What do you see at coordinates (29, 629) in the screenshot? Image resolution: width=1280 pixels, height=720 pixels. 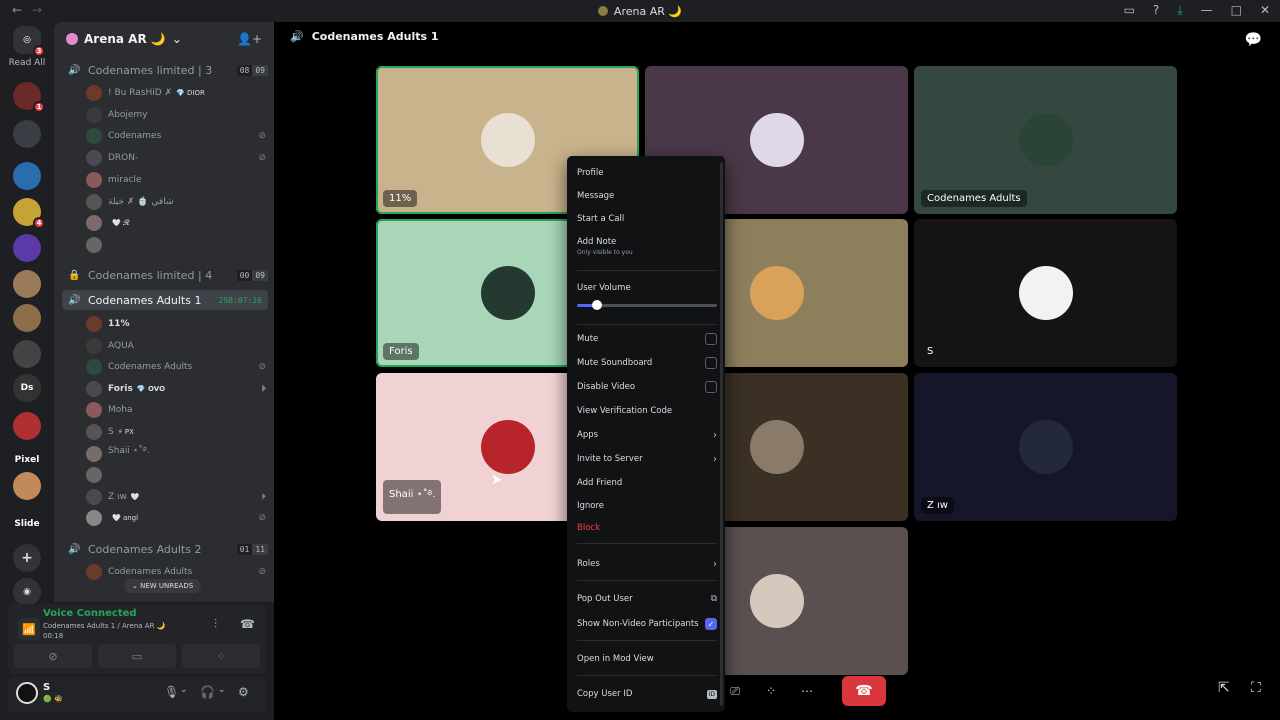 I see `signal-icon: 📶` at bounding box center [29, 629].